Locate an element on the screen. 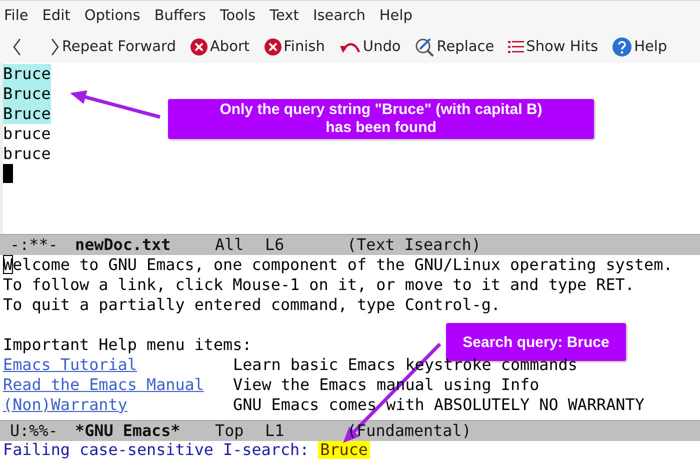 Image resolution: width=700 pixels, height=463 pixels. toolbar-button: Finish is located at coordinates (295, 46).